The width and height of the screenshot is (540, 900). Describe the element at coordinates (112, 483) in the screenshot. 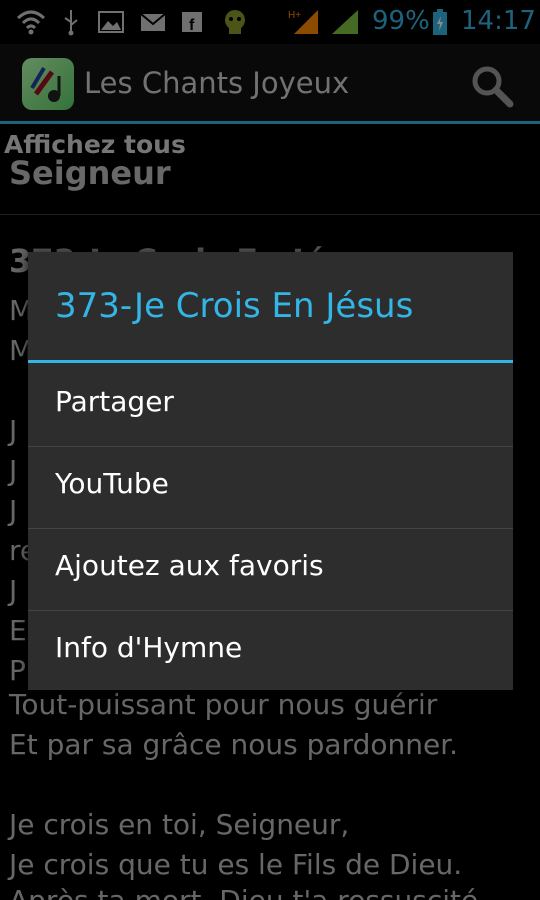

I see `menu-item-label: YouTube` at that location.